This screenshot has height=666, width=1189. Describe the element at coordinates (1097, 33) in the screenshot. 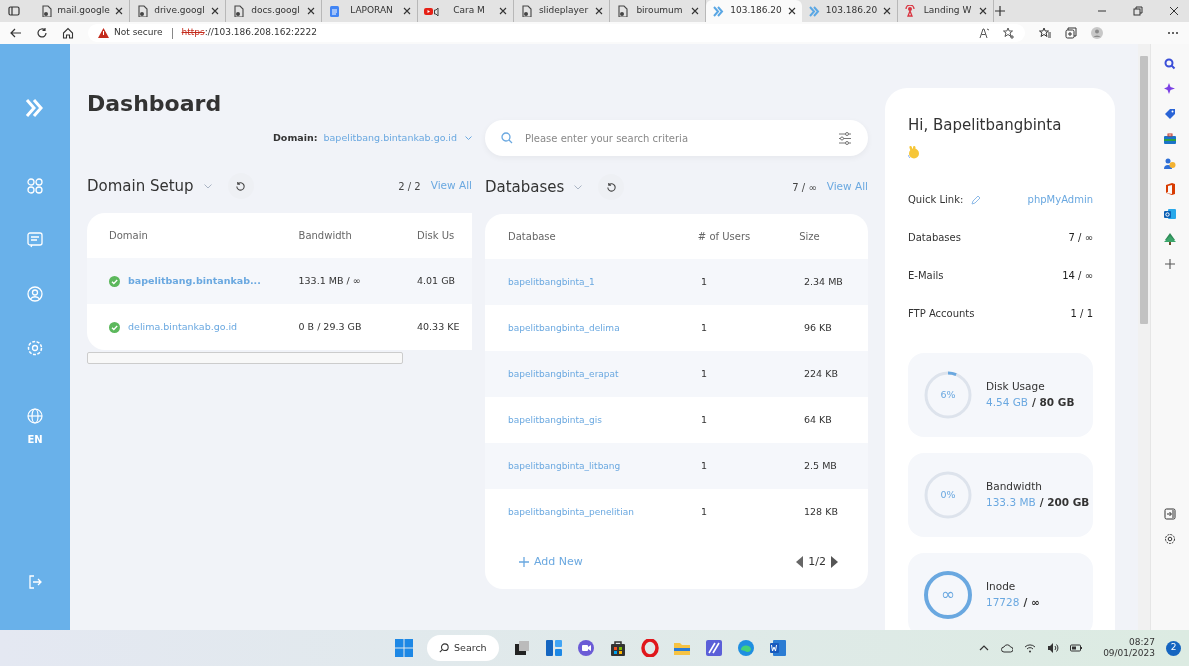

I see `profile-icon` at that location.